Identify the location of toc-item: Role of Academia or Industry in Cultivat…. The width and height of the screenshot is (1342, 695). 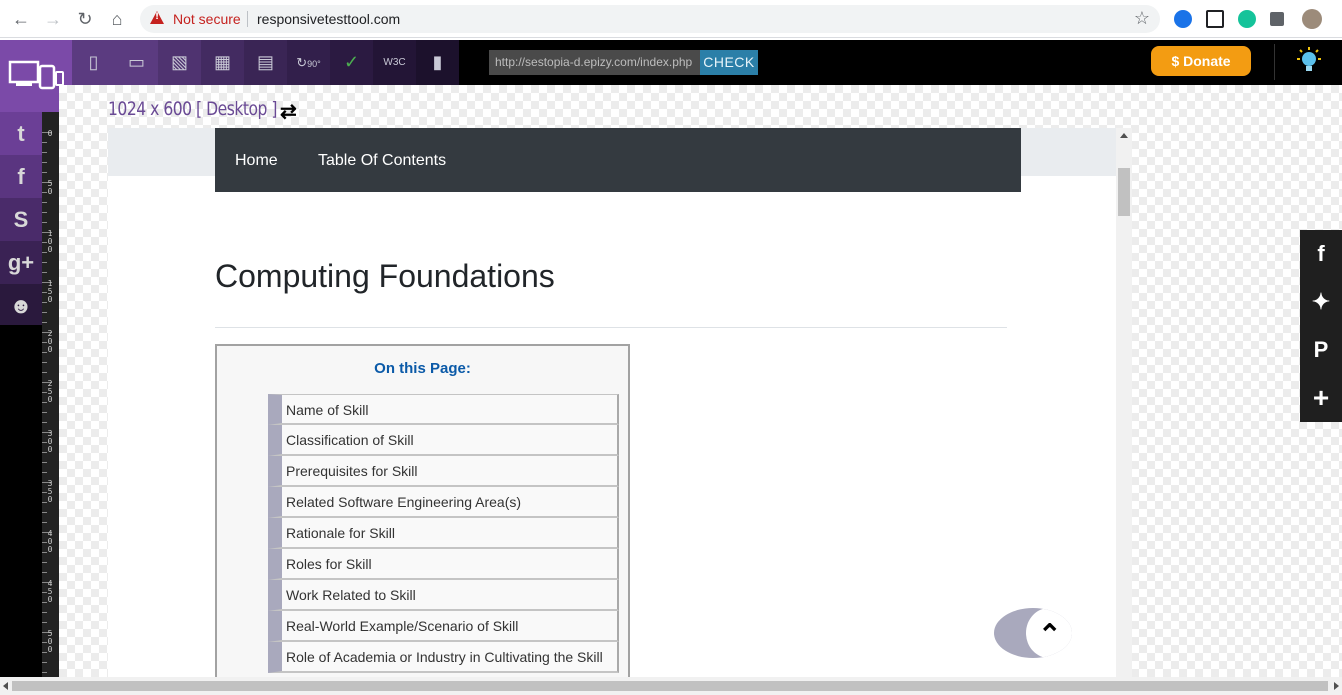
(443, 657).